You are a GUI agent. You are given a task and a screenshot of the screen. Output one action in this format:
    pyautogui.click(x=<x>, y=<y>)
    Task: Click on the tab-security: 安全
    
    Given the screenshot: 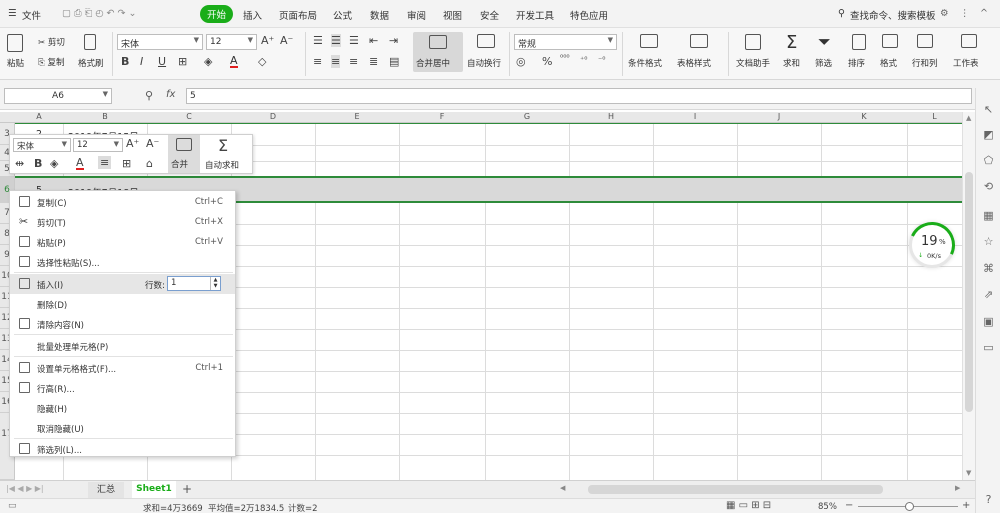 What is the action you would take?
    pyautogui.click(x=489, y=15)
    